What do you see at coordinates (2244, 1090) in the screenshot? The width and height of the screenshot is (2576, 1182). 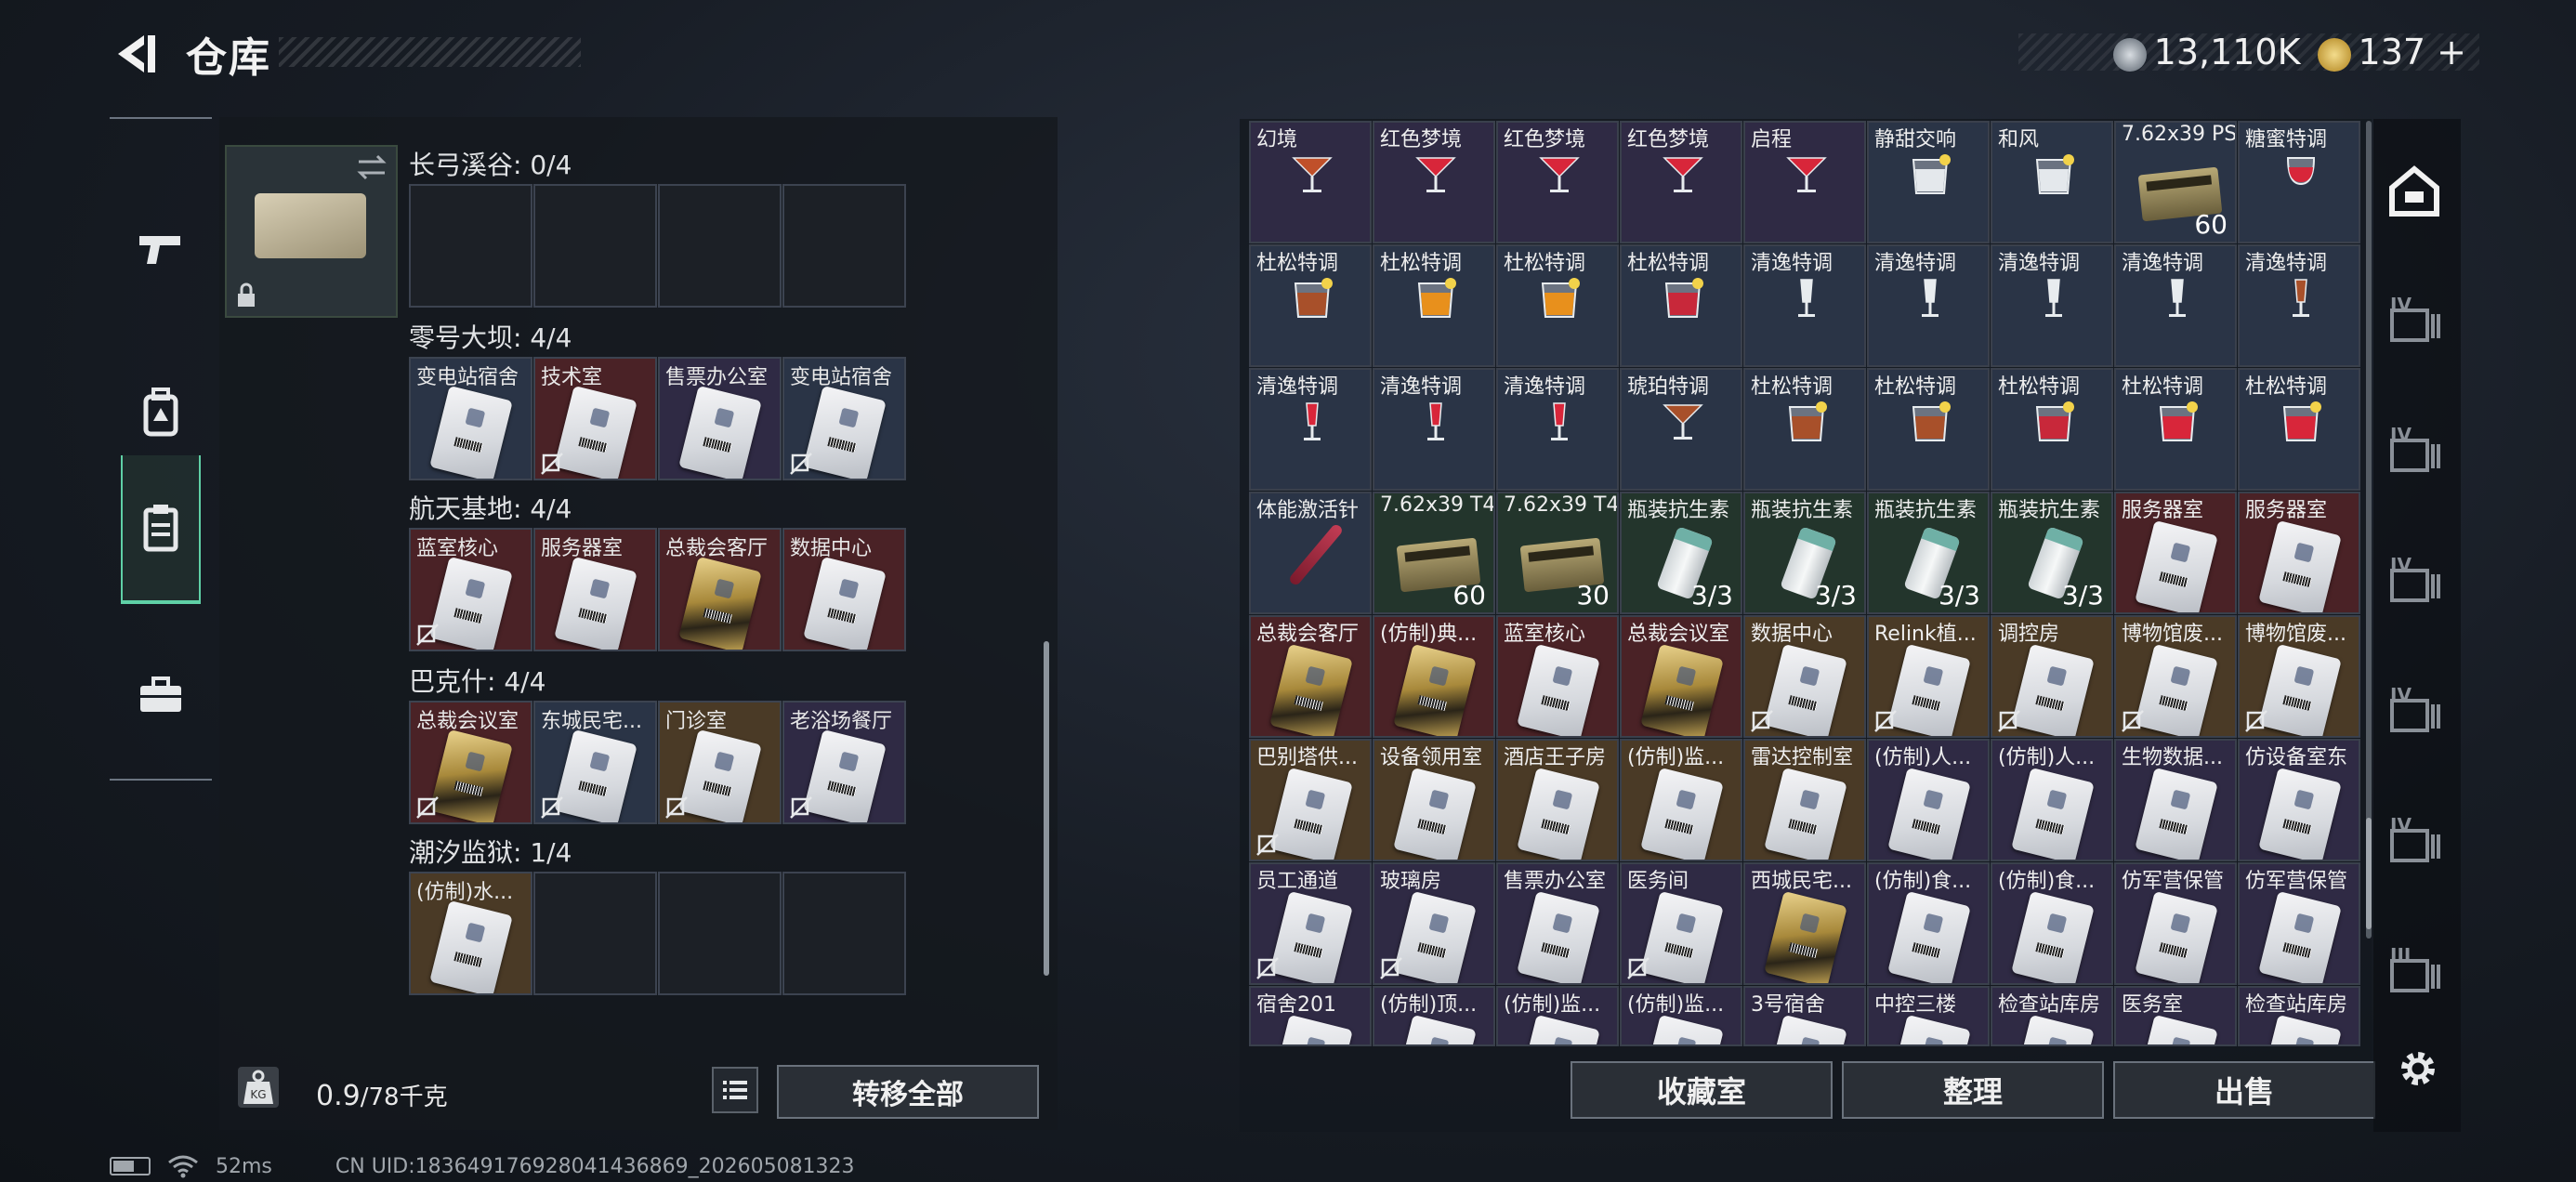 I see `sell-button: 出售` at bounding box center [2244, 1090].